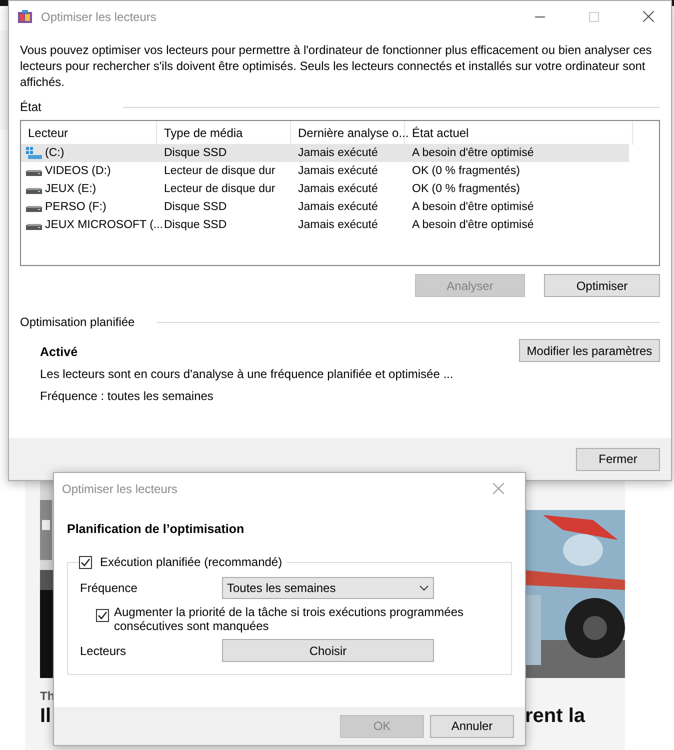 This screenshot has height=750, width=674. I want to click on drive-row: JEUX MICROSOFT (...Disque SSD Jamais exécuté A besoin d'être optimisé, so click(325, 225).